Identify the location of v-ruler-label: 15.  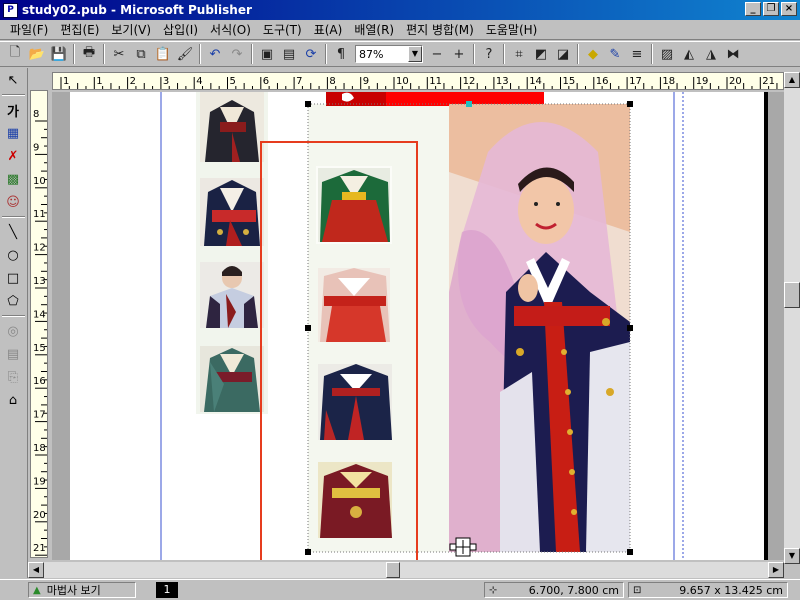
(39, 348).